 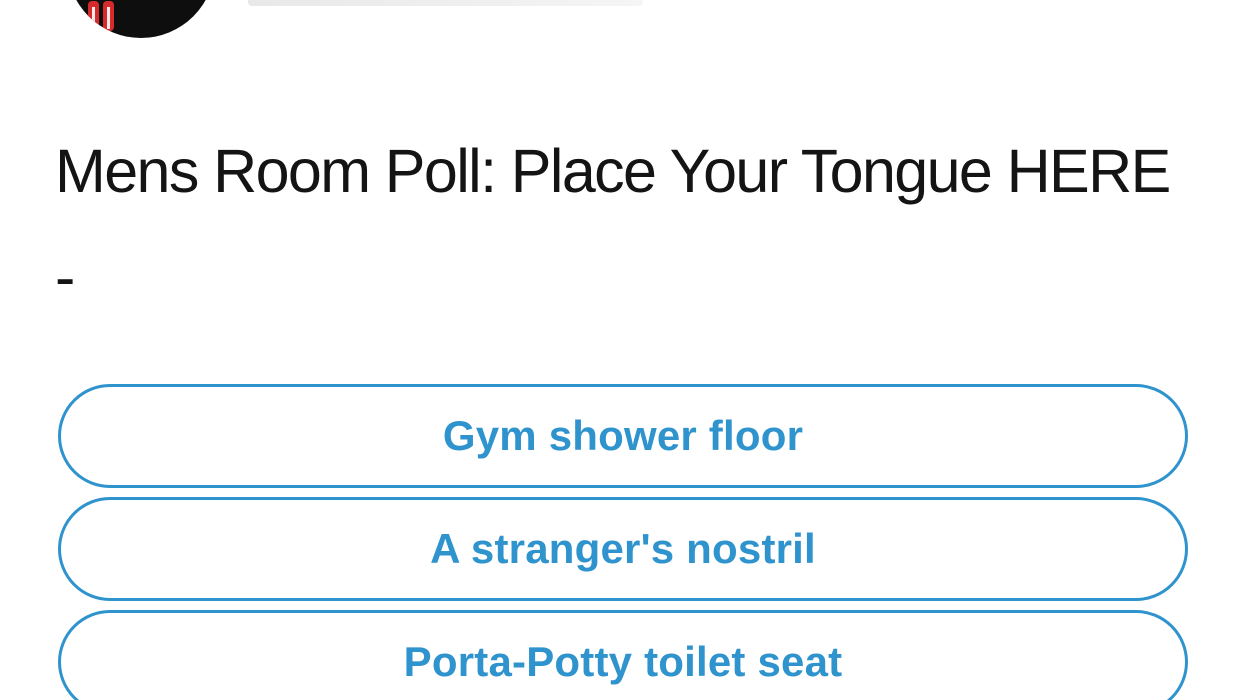 I want to click on account-name-cropped, so click(x=445, y=3).